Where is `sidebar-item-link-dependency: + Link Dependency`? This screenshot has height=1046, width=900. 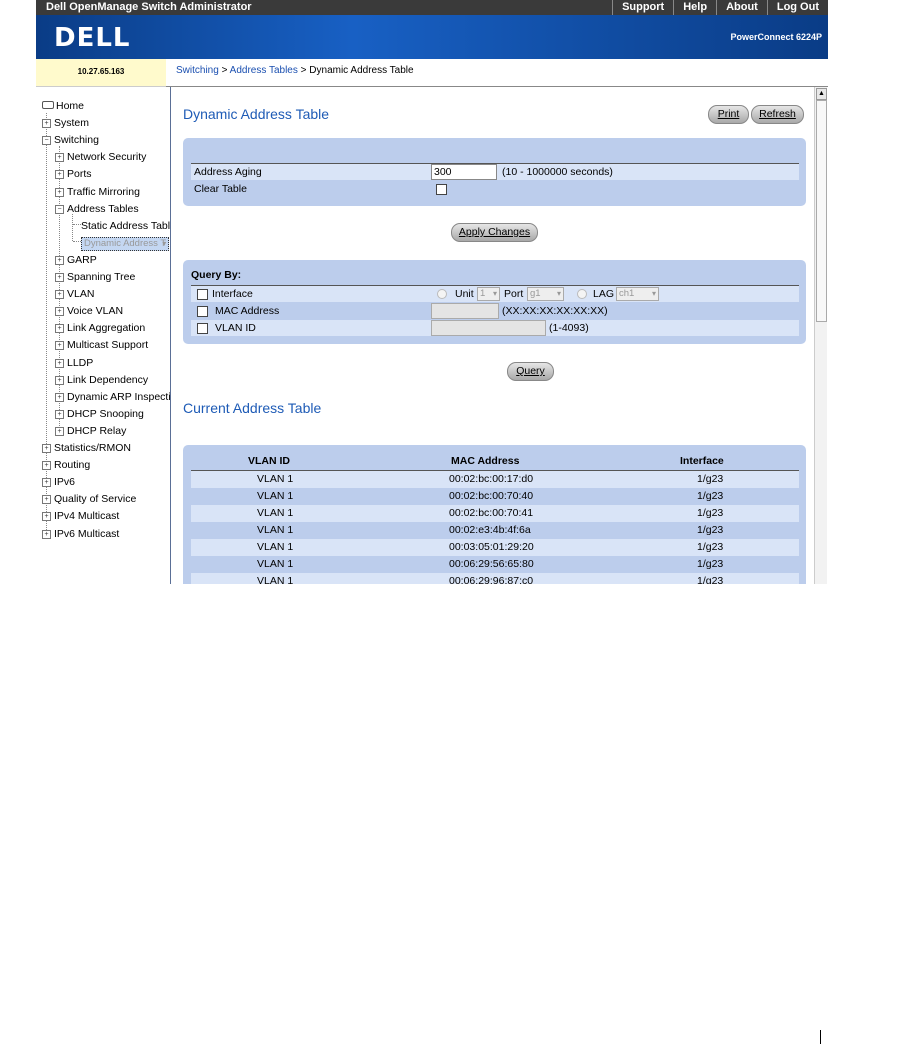 sidebar-item-link-dependency: + Link Dependency is located at coordinates (101, 380).